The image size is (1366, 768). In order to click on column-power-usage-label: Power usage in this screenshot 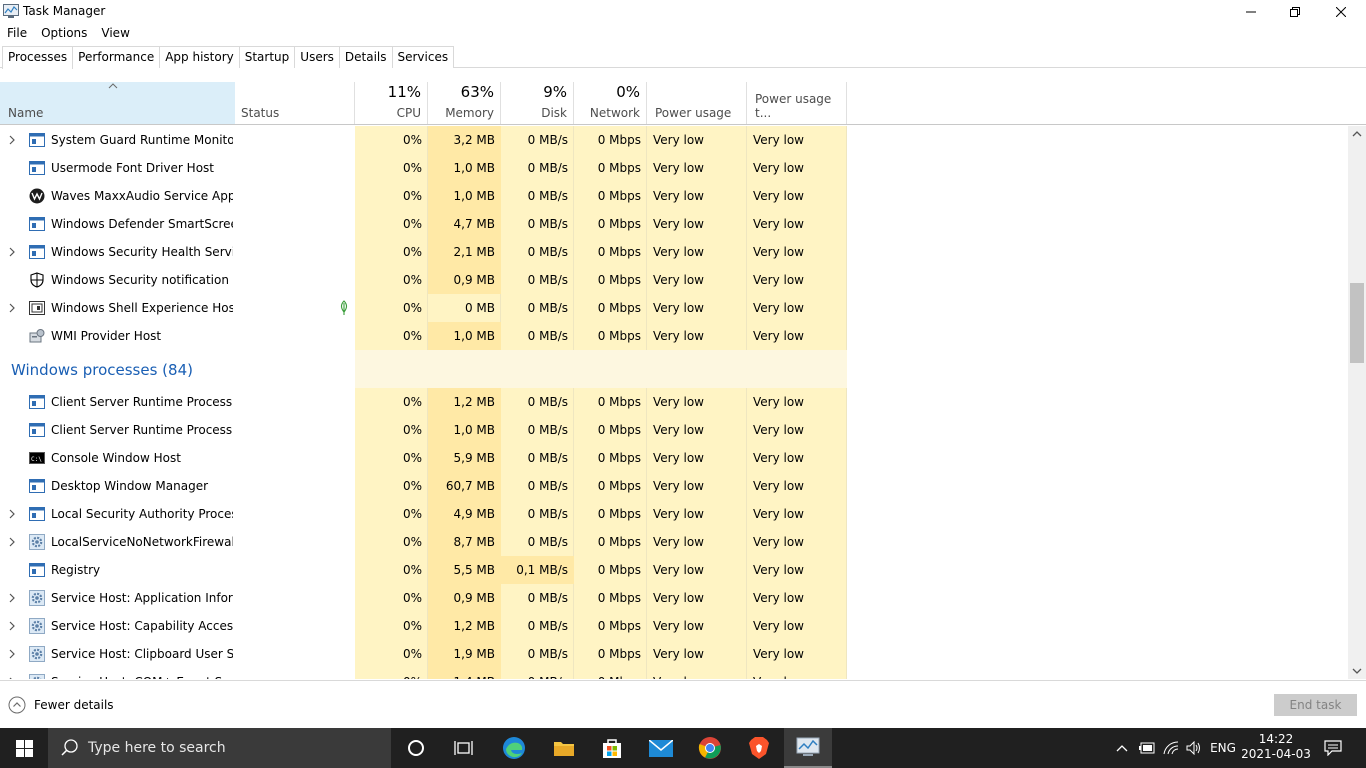, I will do `click(693, 113)`.